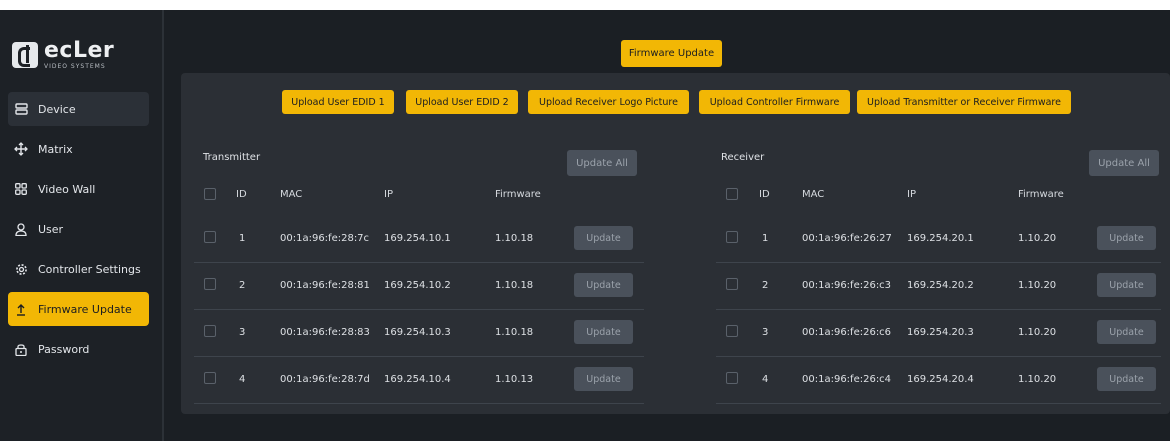 This screenshot has width=1170, height=441. What do you see at coordinates (338, 102) in the screenshot?
I see `upload-user-edid-1-button: Upload User EDID 1` at bounding box center [338, 102].